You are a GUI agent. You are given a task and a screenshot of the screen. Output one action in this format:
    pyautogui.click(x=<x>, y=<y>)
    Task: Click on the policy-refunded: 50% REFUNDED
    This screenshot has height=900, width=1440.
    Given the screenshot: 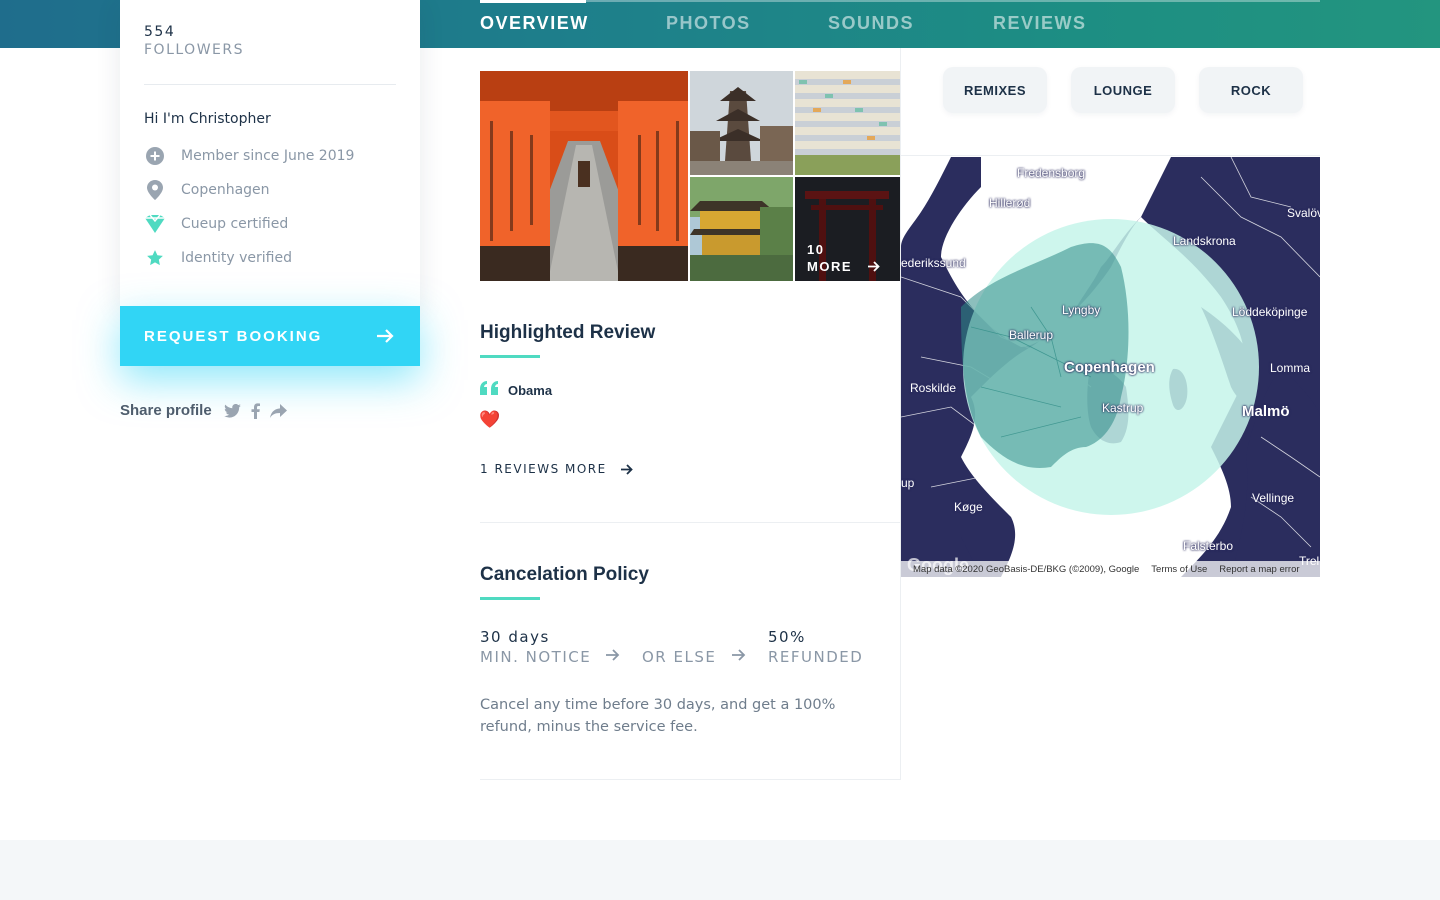 What is the action you would take?
    pyautogui.click(x=815, y=647)
    